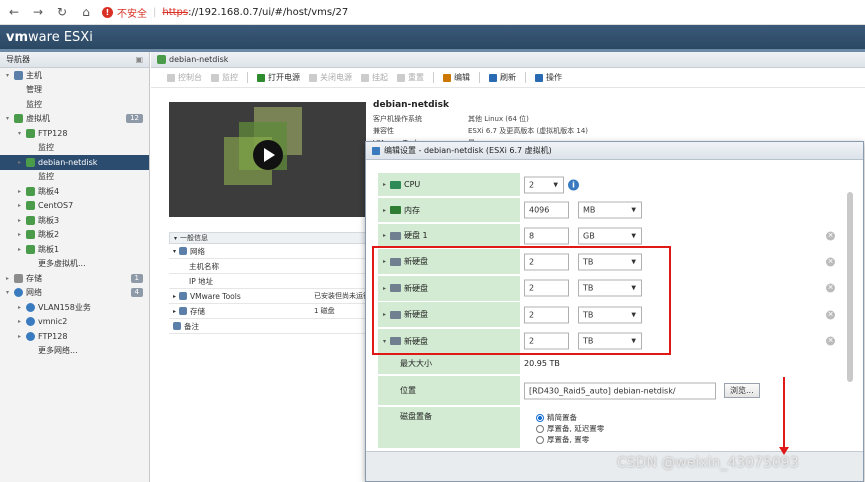 The height and width of the screenshot is (482, 865). I want to click on toolbar-button: 编辑, so click(456, 77).